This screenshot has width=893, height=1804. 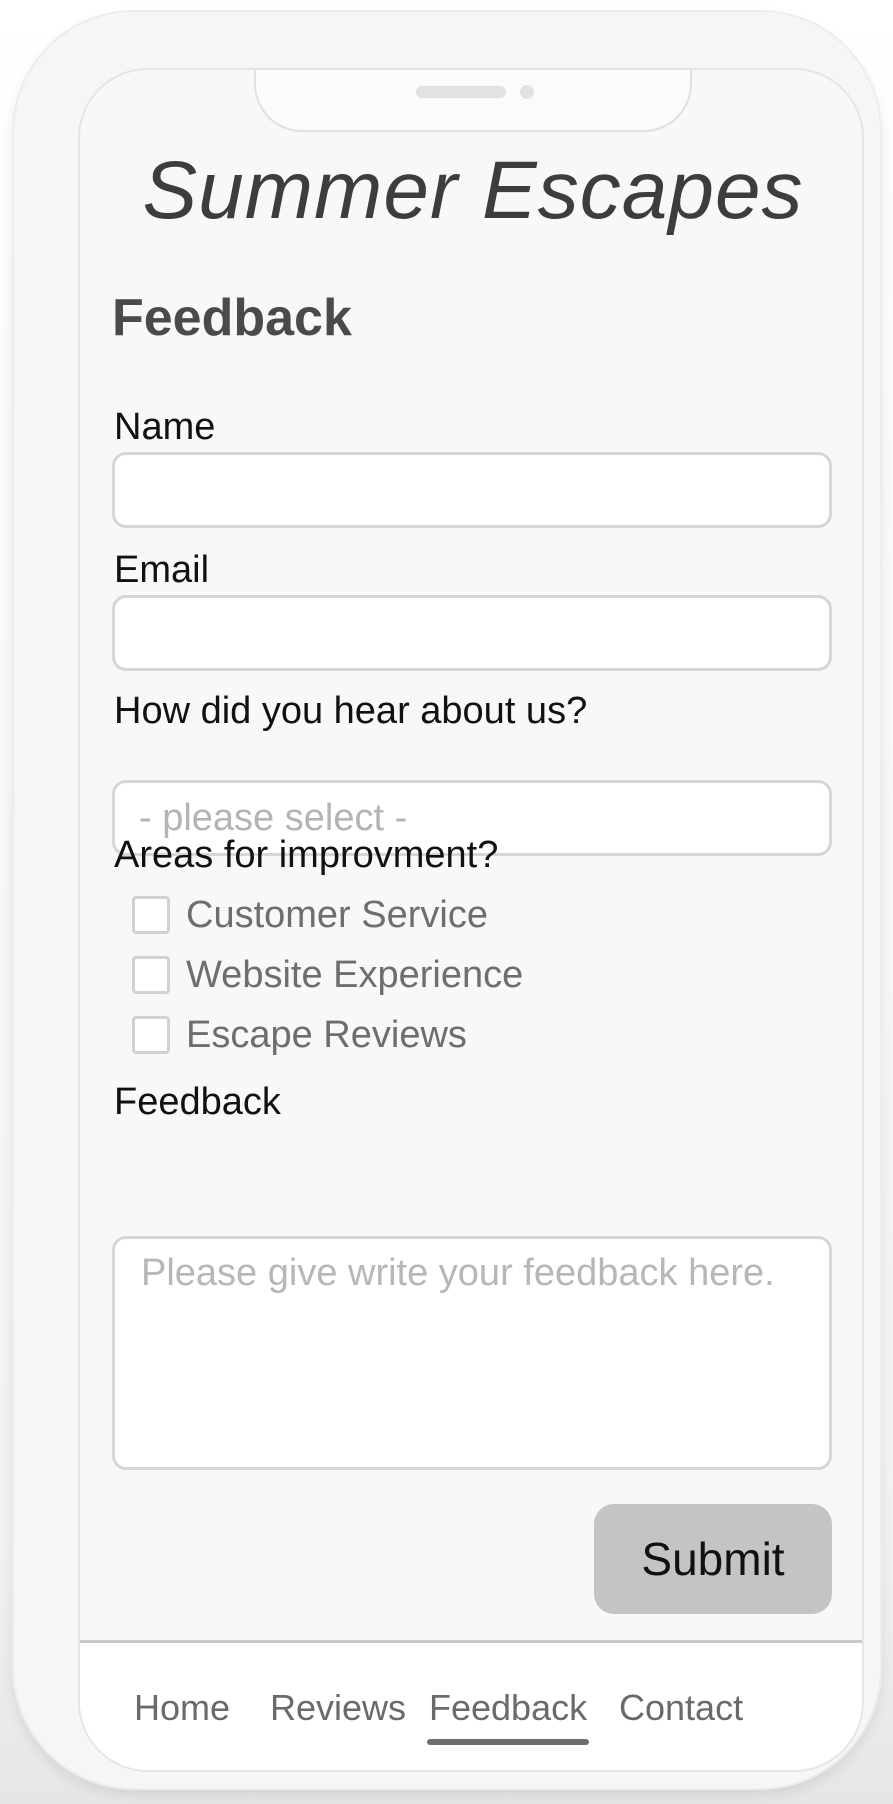 I want to click on nav-item-home: Home, so click(x=182, y=1708).